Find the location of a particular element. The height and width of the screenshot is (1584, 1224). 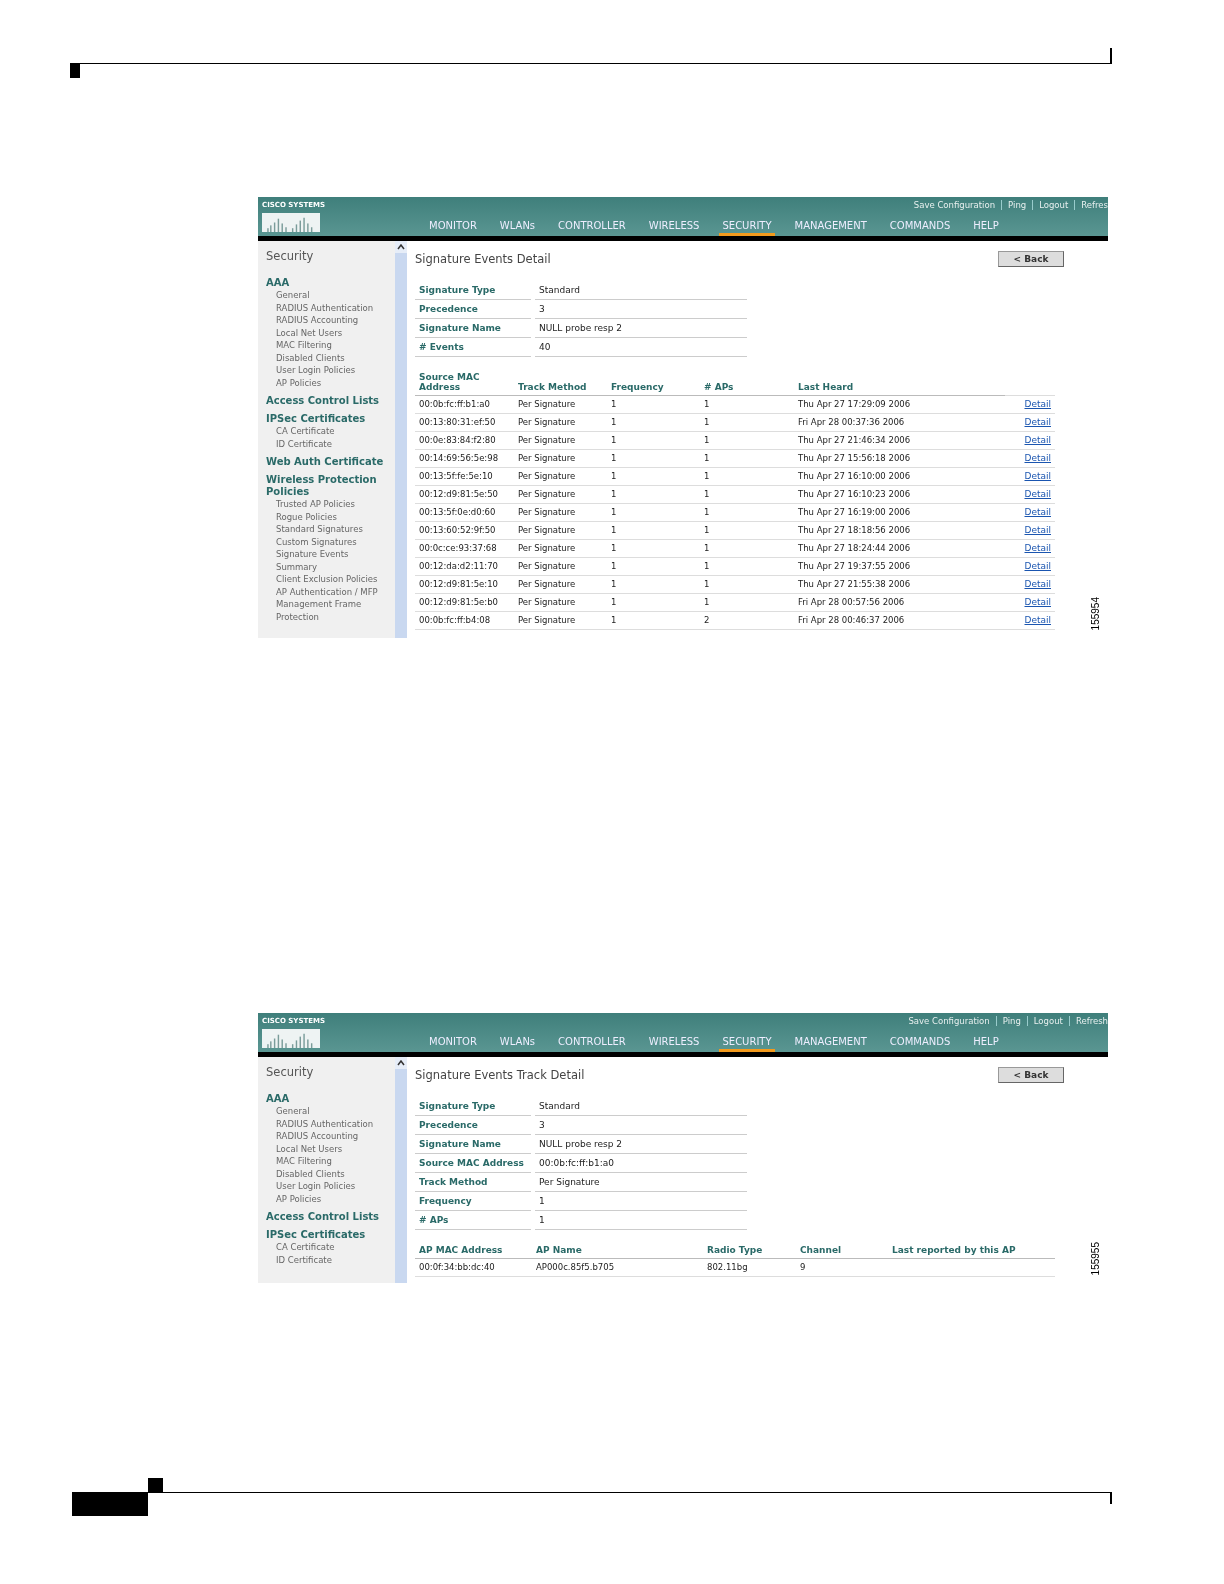

sidebar-item: Trusted AP Policies is located at coordinates (328, 504).